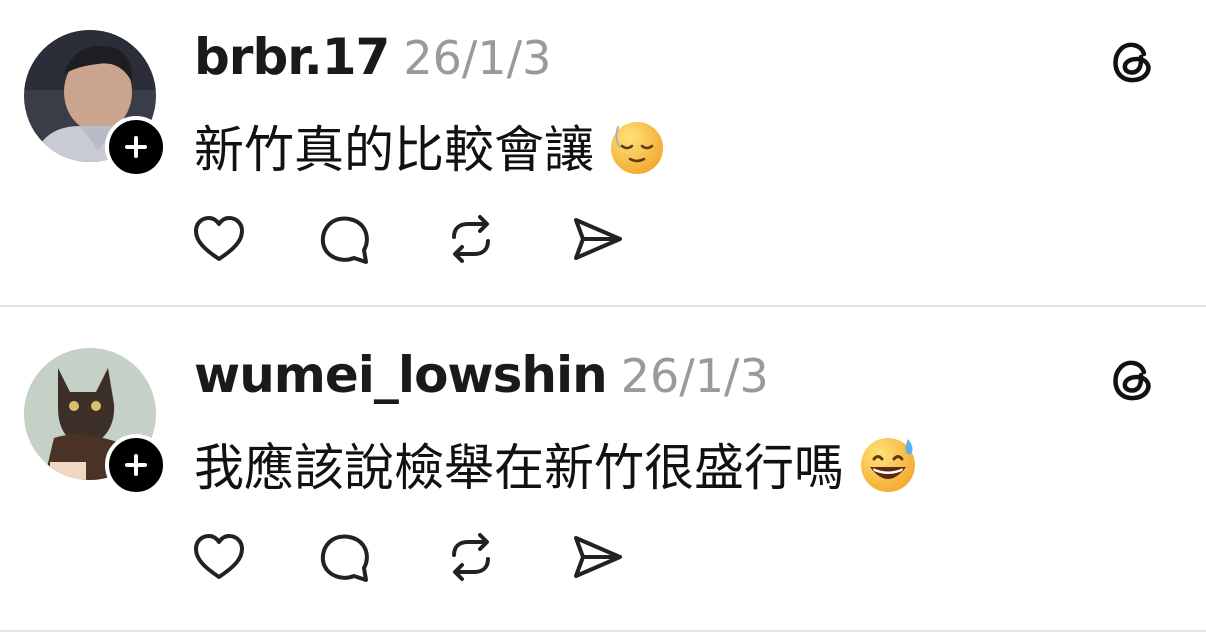 The image size is (1206, 636). What do you see at coordinates (889, 470) in the screenshot?
I see `grinning-sweat-face-emoji` at bounding box center [889, 470].